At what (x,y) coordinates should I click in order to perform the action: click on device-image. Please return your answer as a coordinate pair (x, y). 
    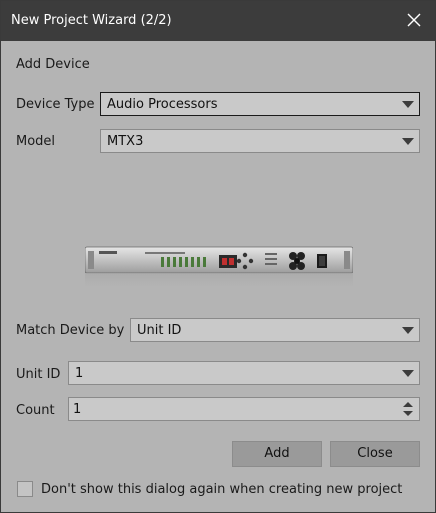
    Looking at the image, I should click on (219, 267).